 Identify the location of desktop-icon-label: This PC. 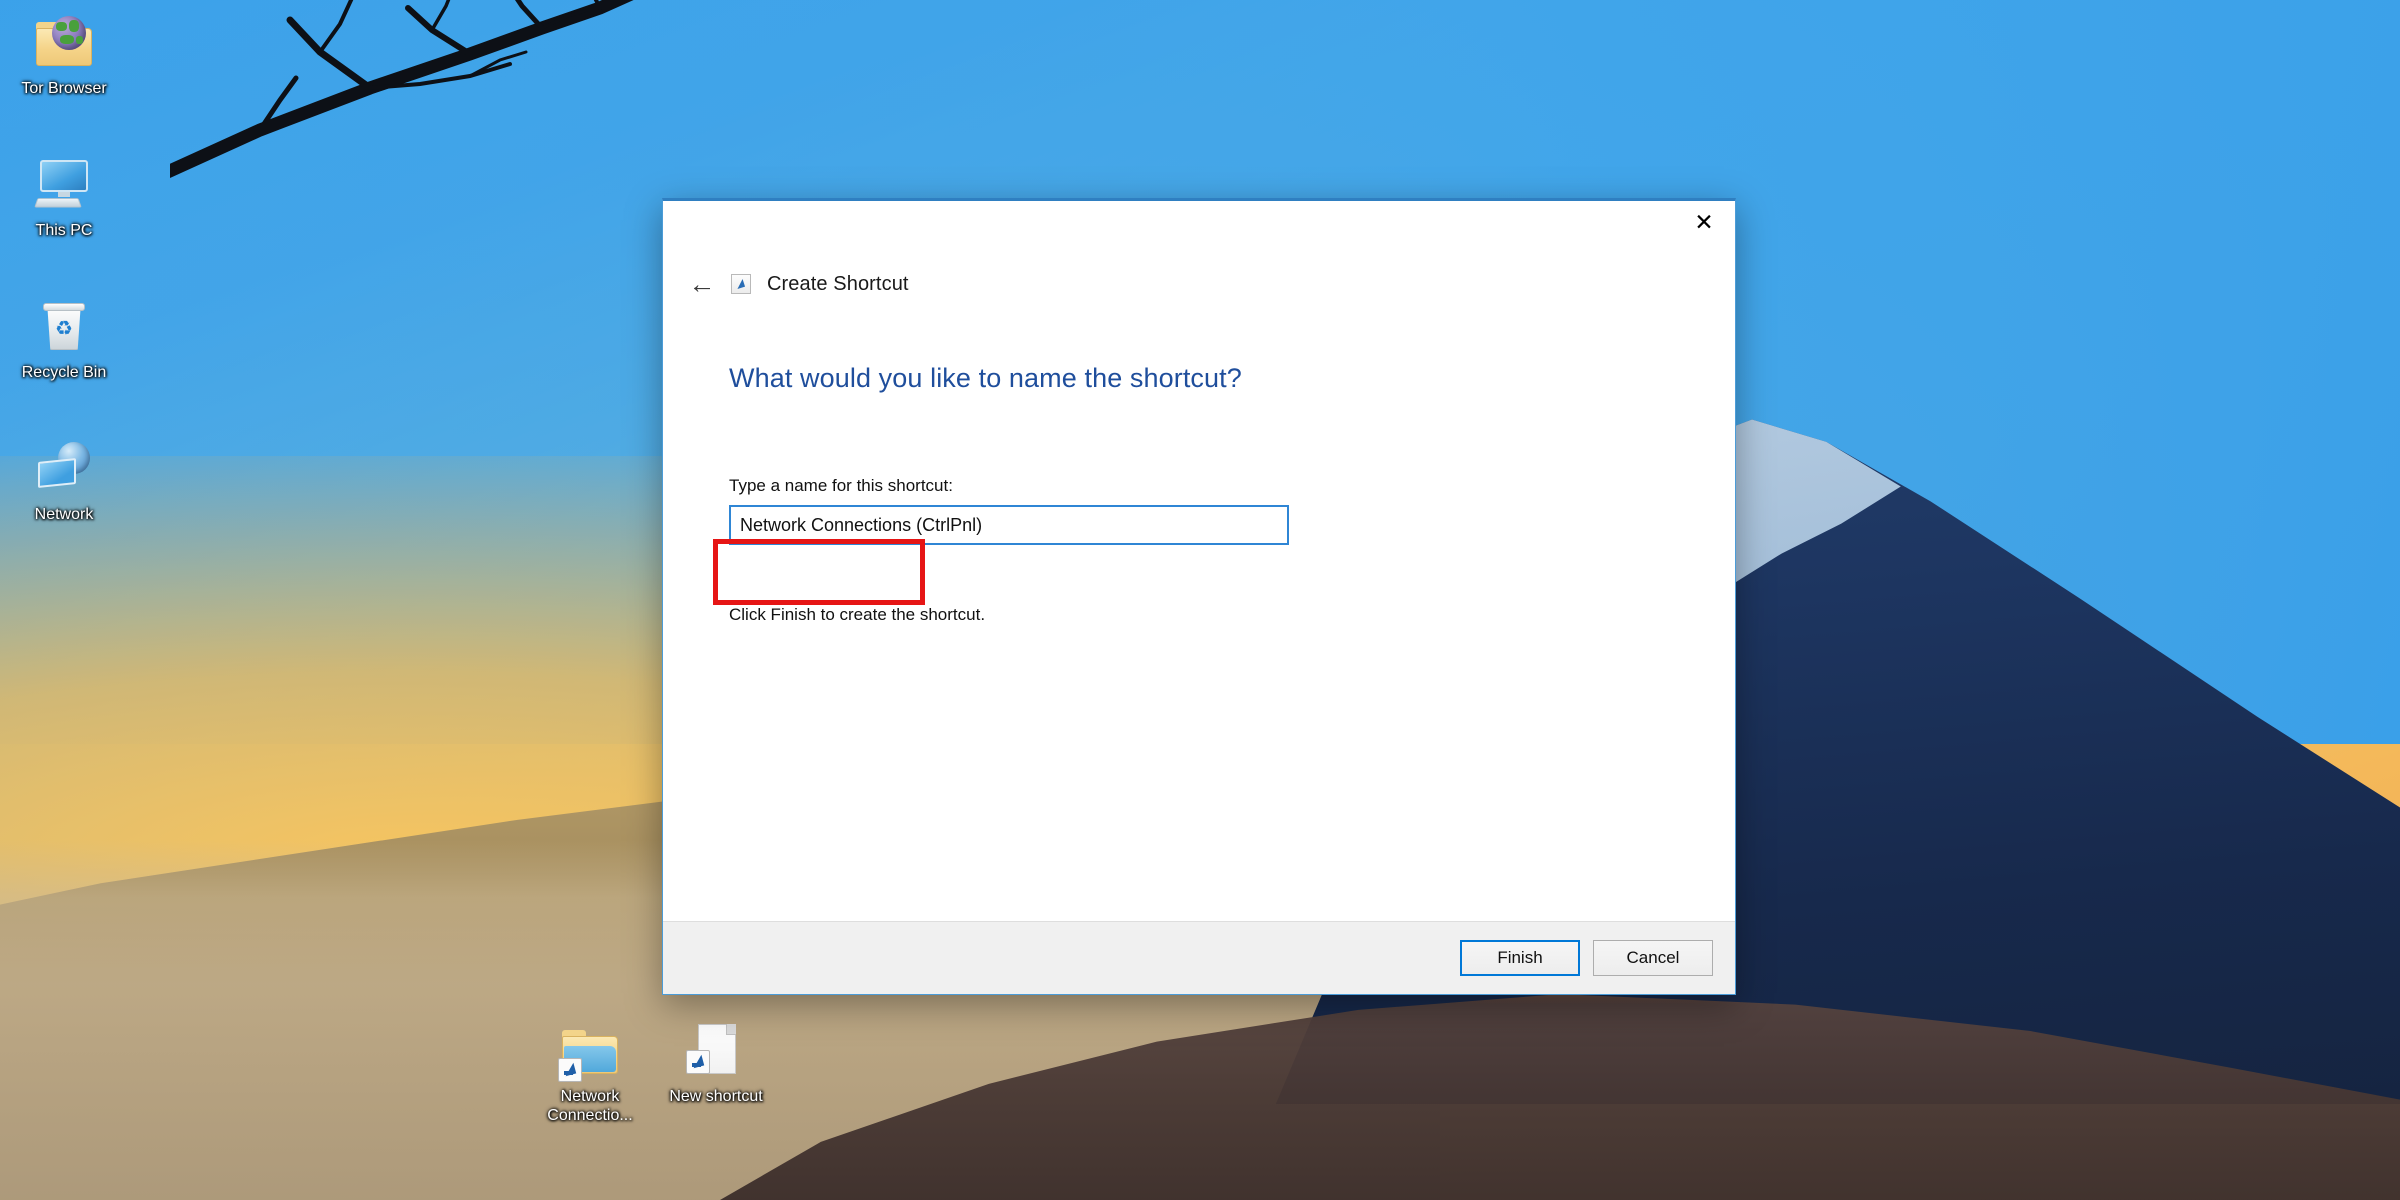
(64, 230).